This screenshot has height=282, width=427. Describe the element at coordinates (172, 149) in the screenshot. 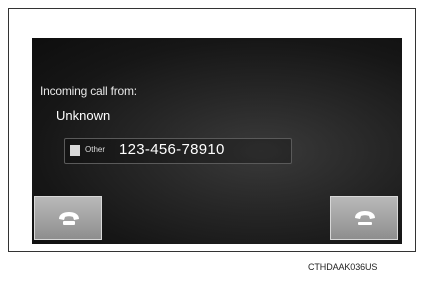

I see `caller-number: 123-456-78910` at that location.